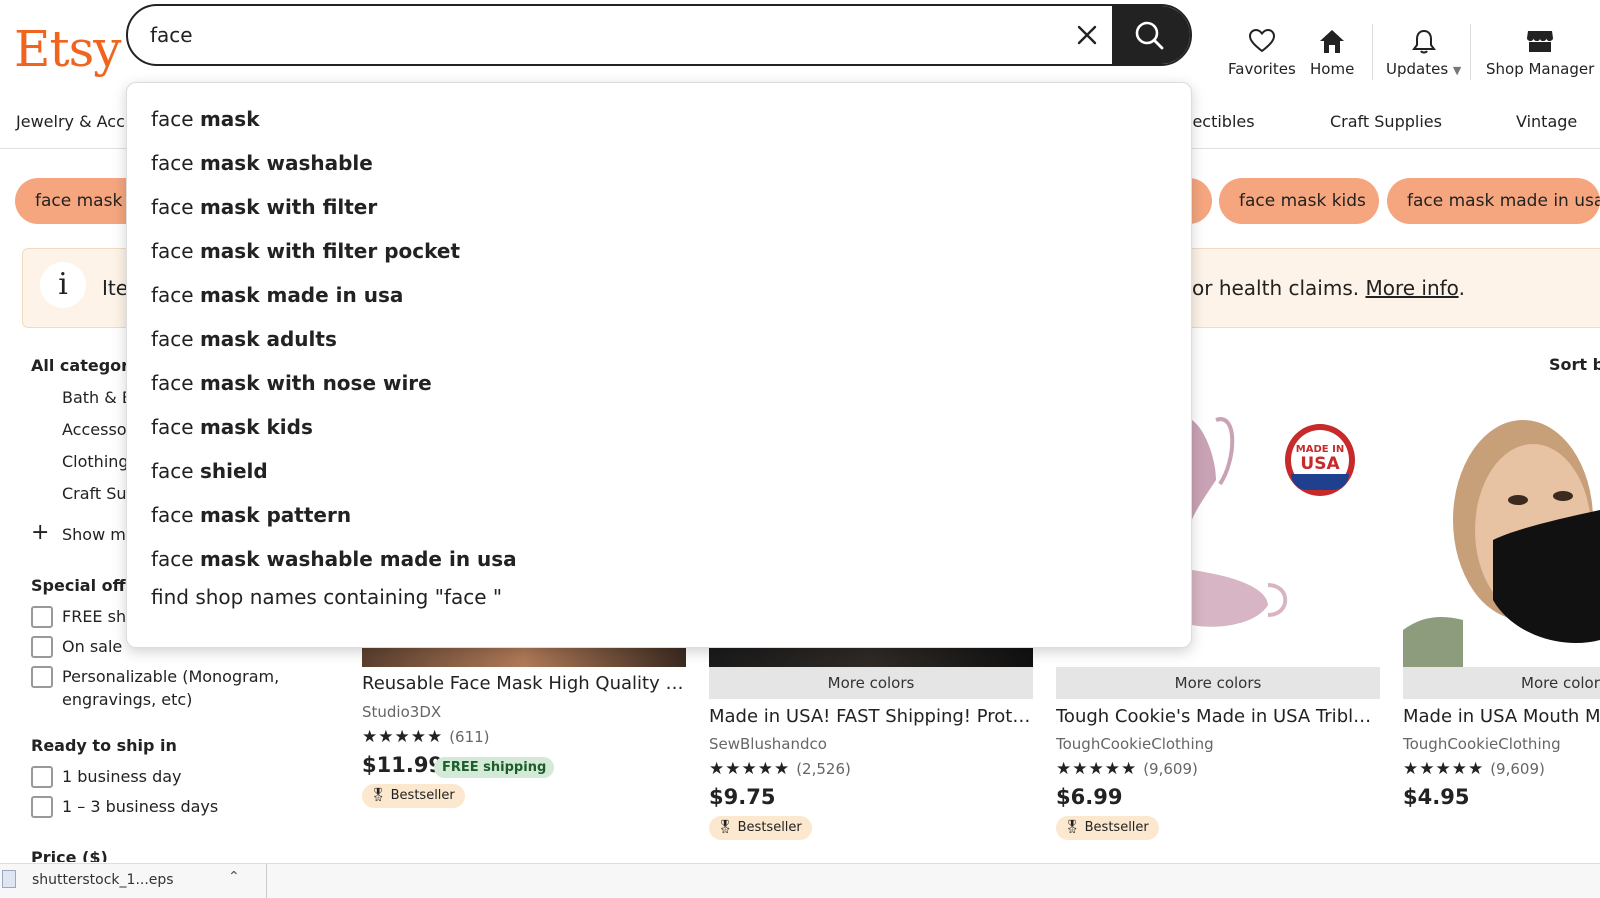  I want to click on clear-search-icon, so click(1087, 35).